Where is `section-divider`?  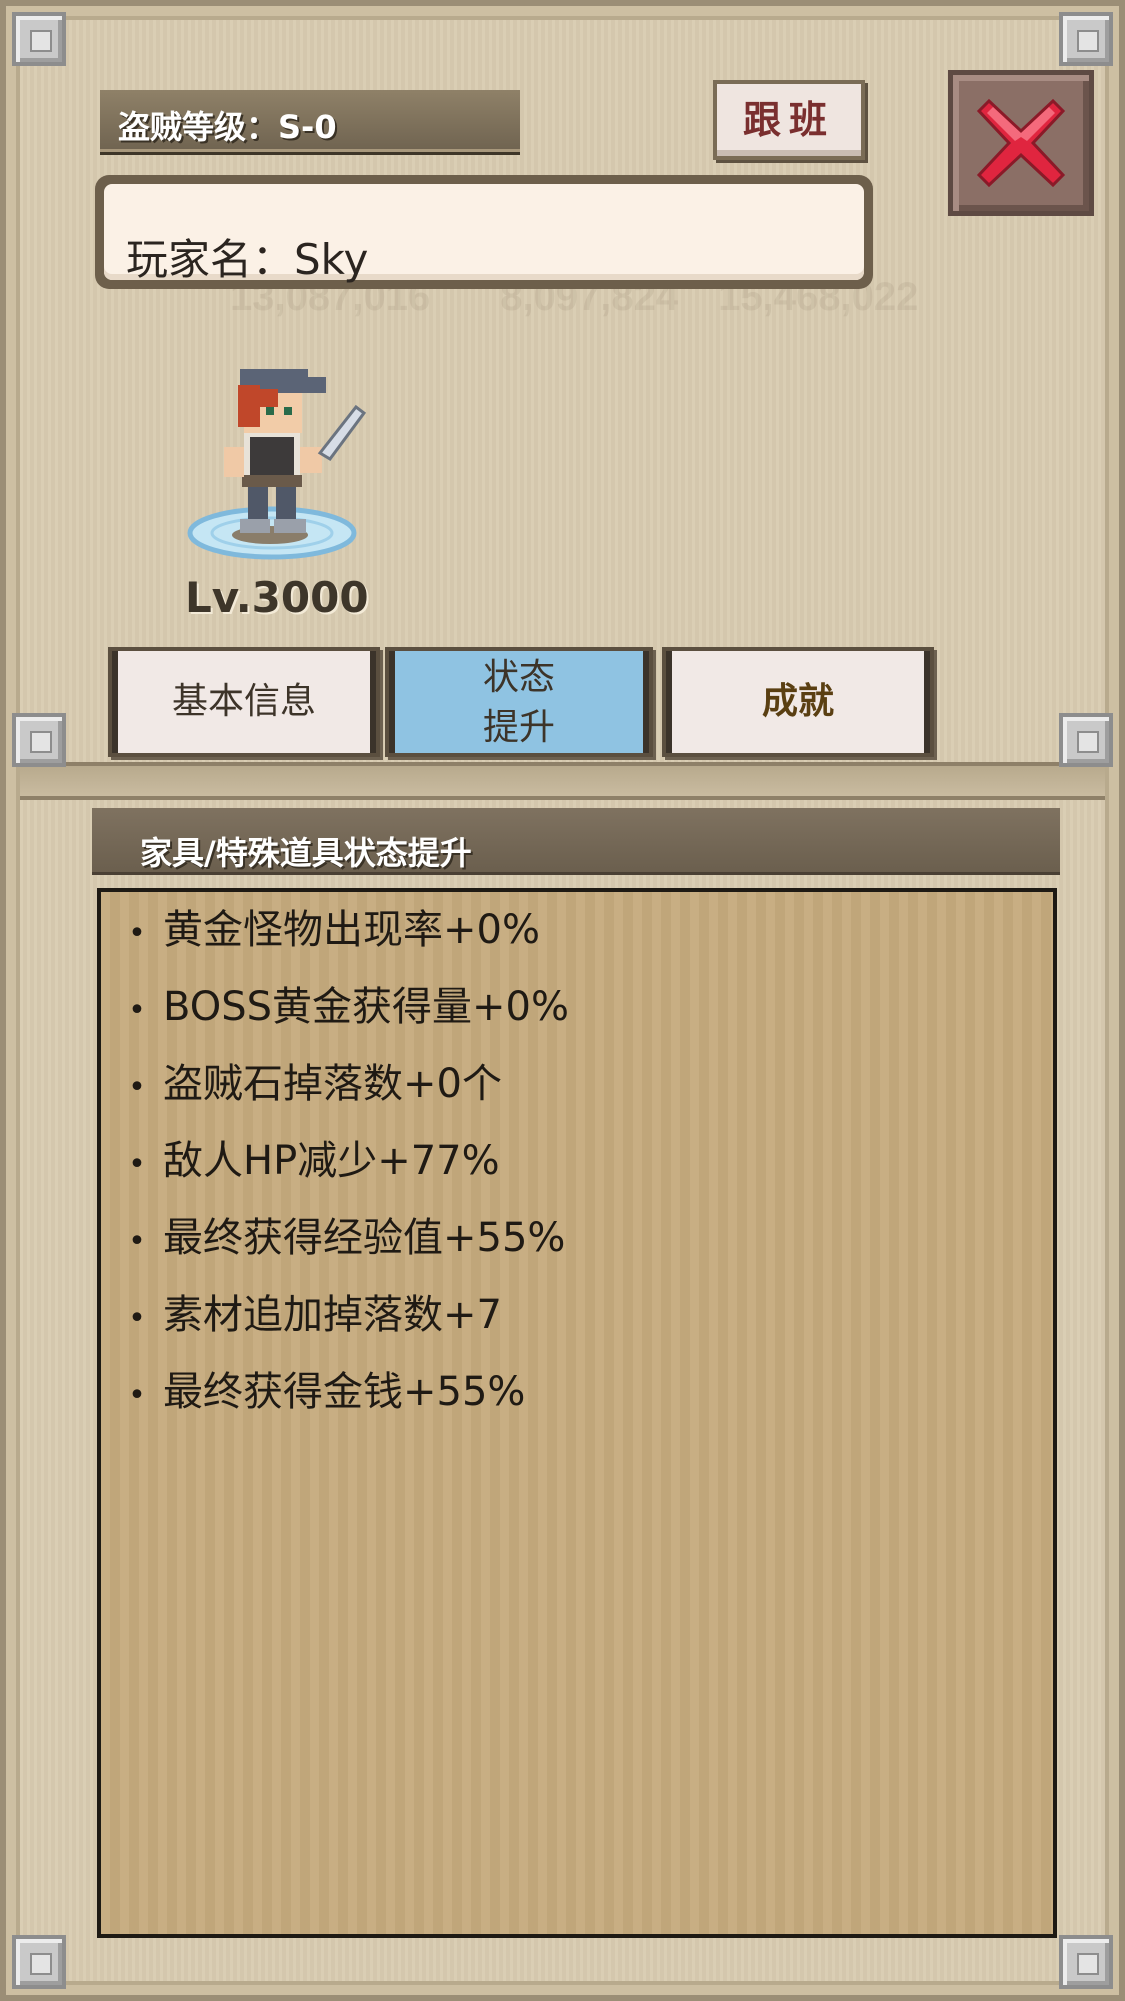
section-divider is located at coordinates (562, 781).